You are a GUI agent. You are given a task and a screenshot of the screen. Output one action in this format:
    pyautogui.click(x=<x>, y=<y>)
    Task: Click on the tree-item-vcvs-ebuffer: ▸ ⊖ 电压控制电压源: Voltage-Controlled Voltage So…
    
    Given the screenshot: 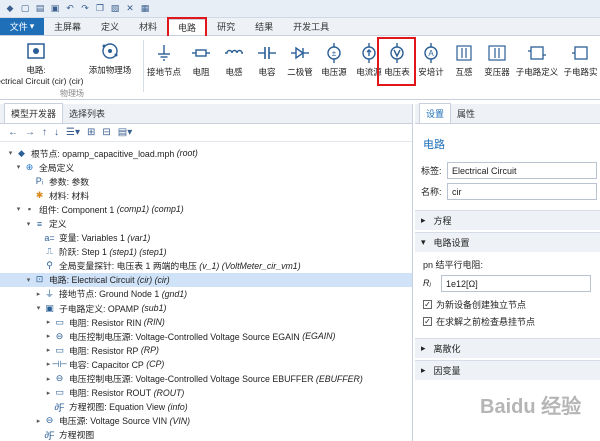 What is the action you would take?
    pyautogui.click(x=206, y=379)
    